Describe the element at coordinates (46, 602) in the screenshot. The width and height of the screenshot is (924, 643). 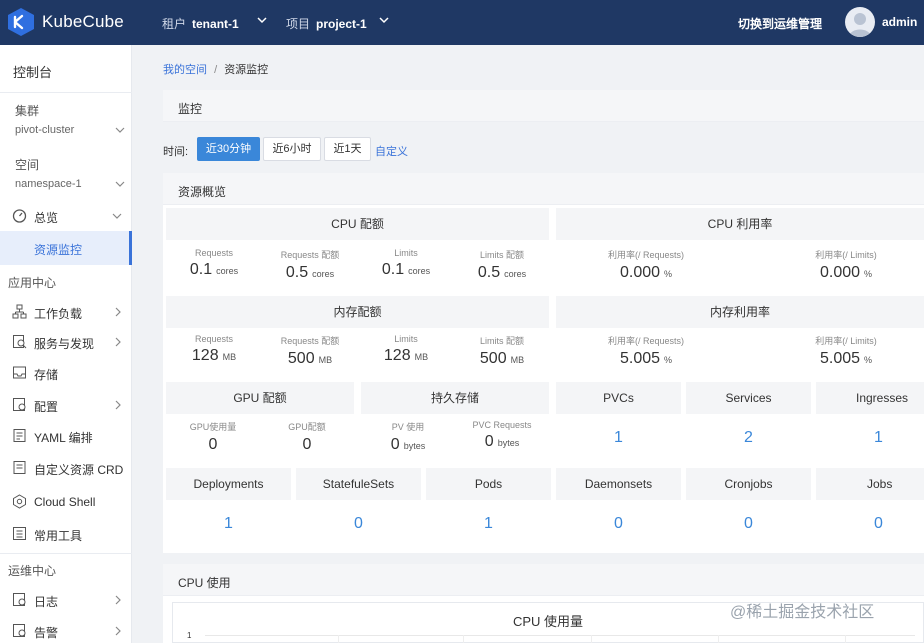
I see `sidebar-item-label: 日志` at that location.